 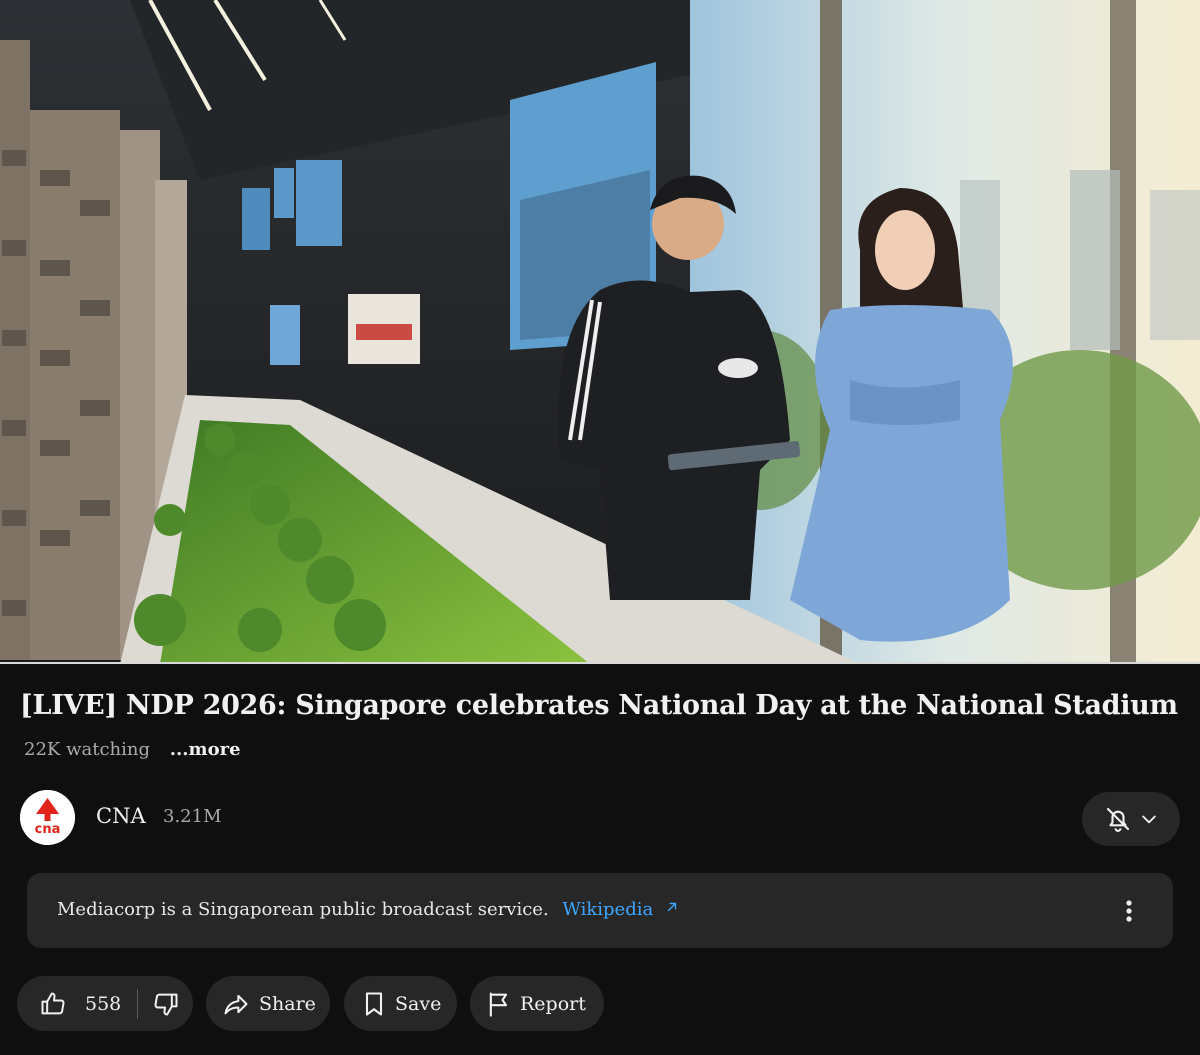 I want to click on chevron-down-icon, so click(x=1149, y=819).